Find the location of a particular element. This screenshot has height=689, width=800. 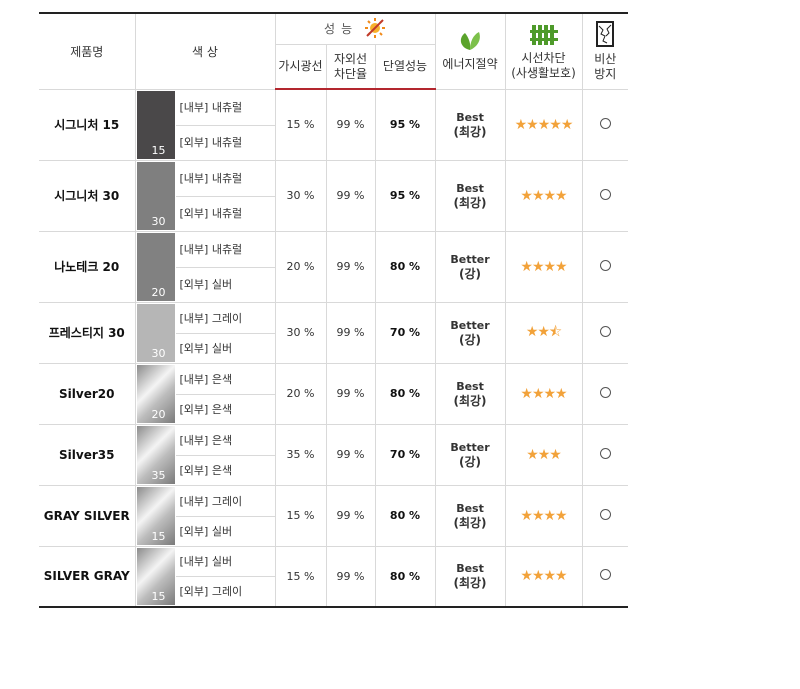

color-sides: [내부] 은색 [외부] 은색 is located at coordinates (225, 394).